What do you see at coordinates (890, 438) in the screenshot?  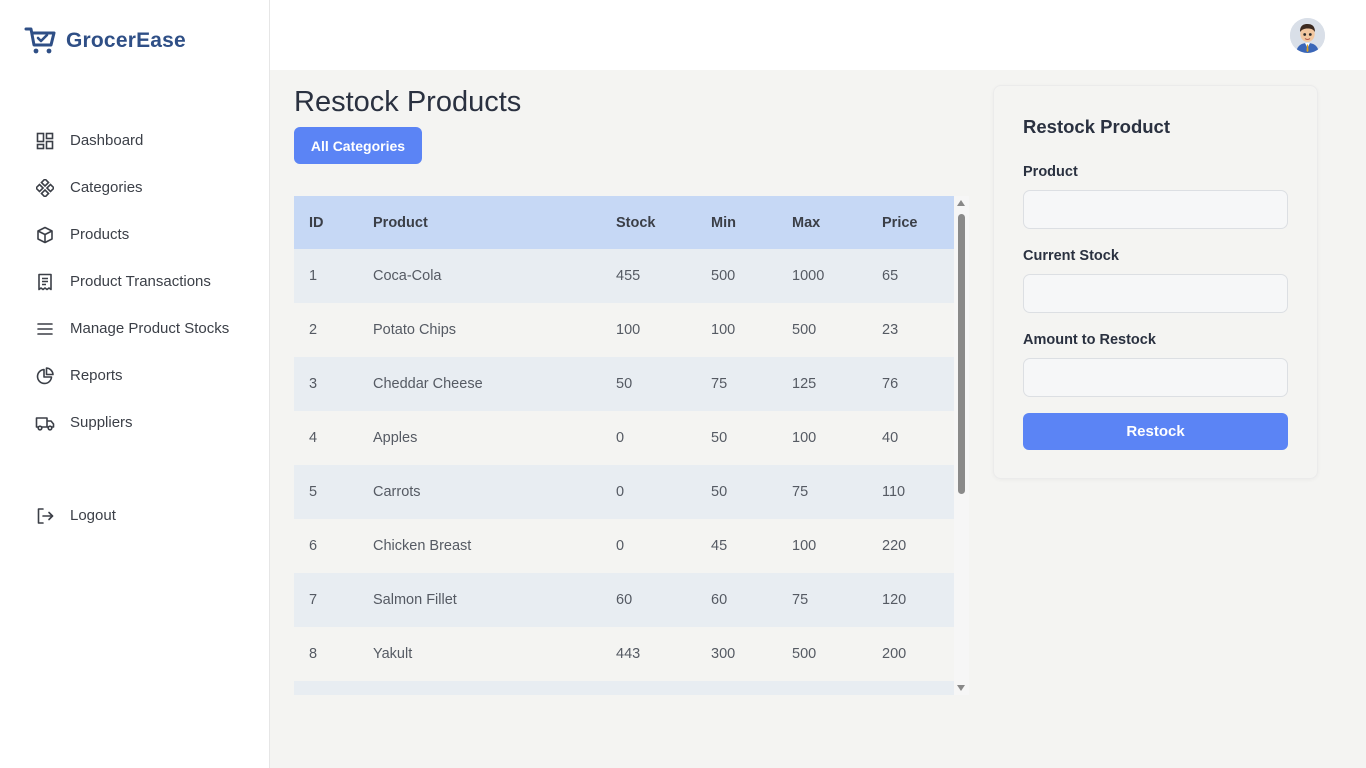 I see `cell-price: 40` at bounding box center [890, 438].